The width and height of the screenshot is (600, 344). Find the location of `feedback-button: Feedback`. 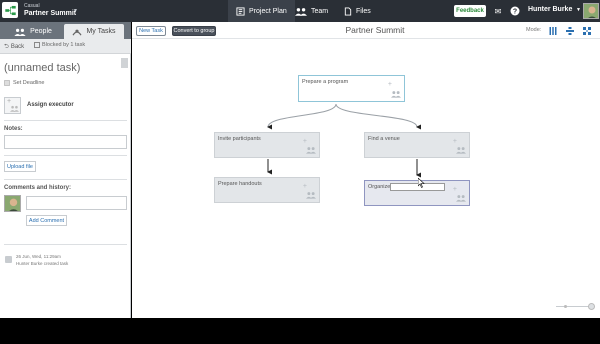

feedback-button: Feedback is located at coordinates (470, 11).